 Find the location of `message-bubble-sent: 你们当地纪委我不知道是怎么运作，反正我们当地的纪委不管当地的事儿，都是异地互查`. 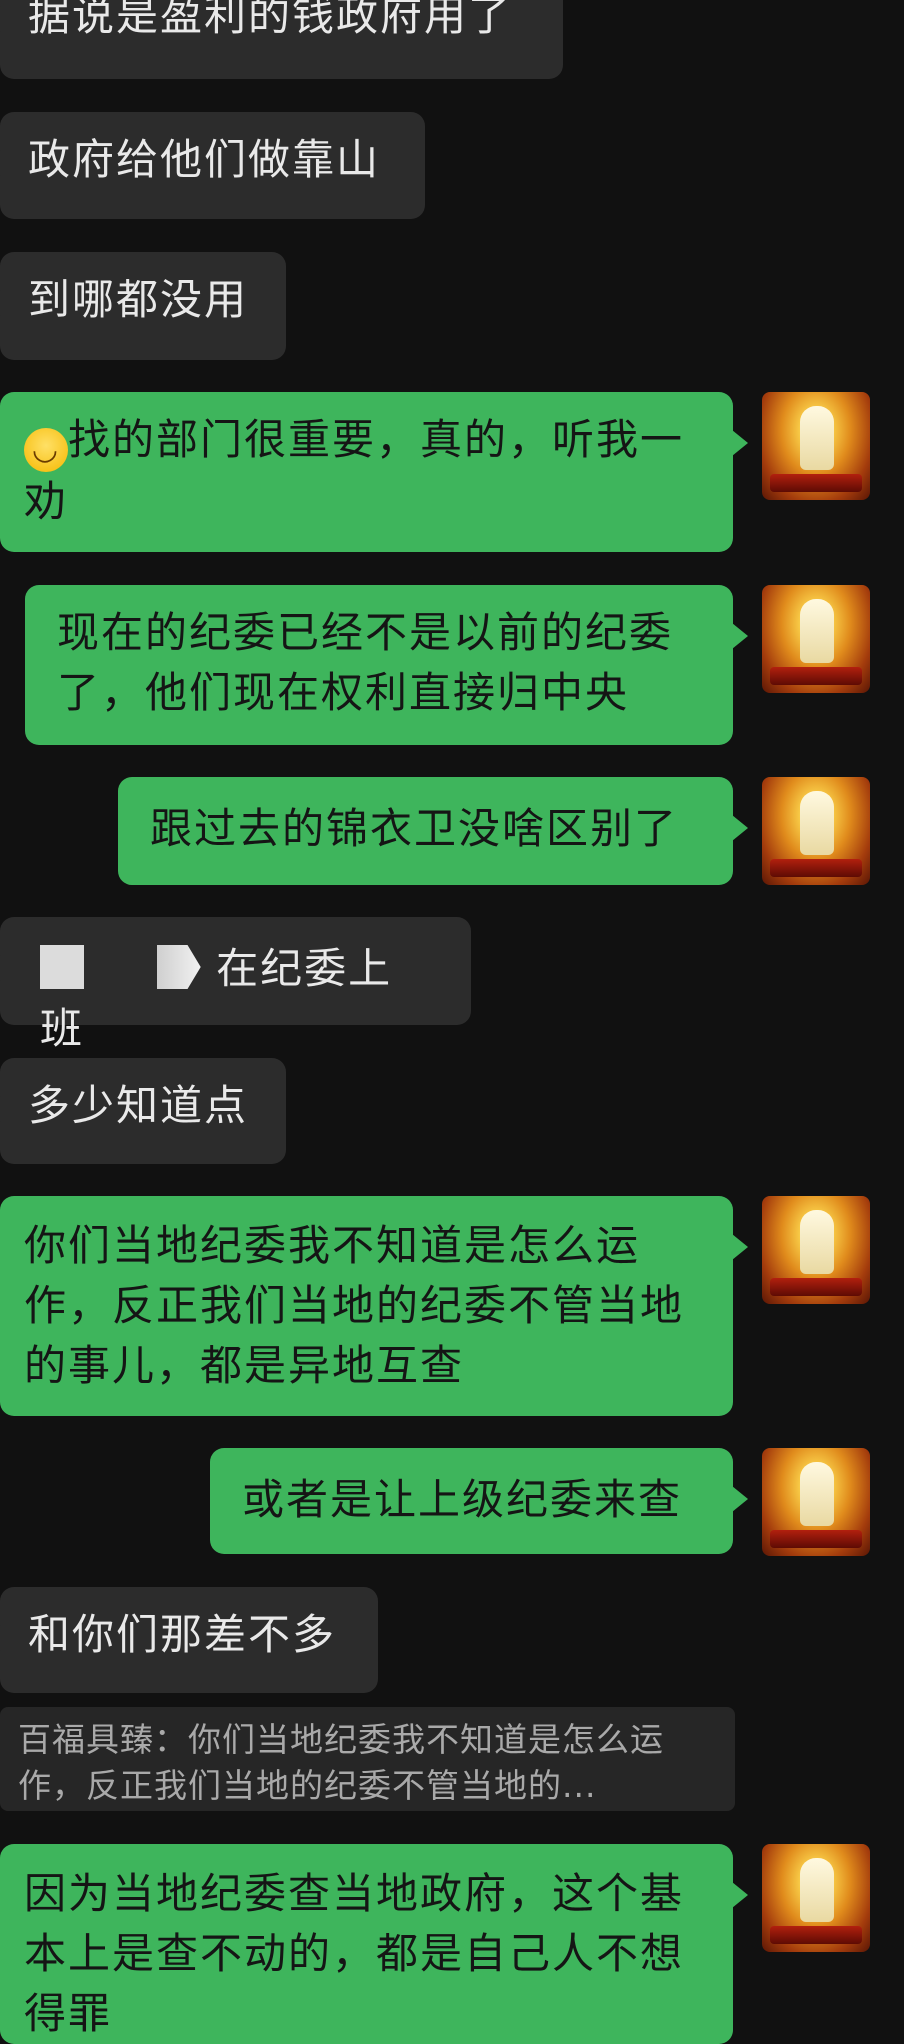

message-bubble-sent: 你们当地纪委我不知道是怎么运作，反正我们当地的纪委不管当地的事儿，都是异地互查 is located at coordinates (374, 1306).